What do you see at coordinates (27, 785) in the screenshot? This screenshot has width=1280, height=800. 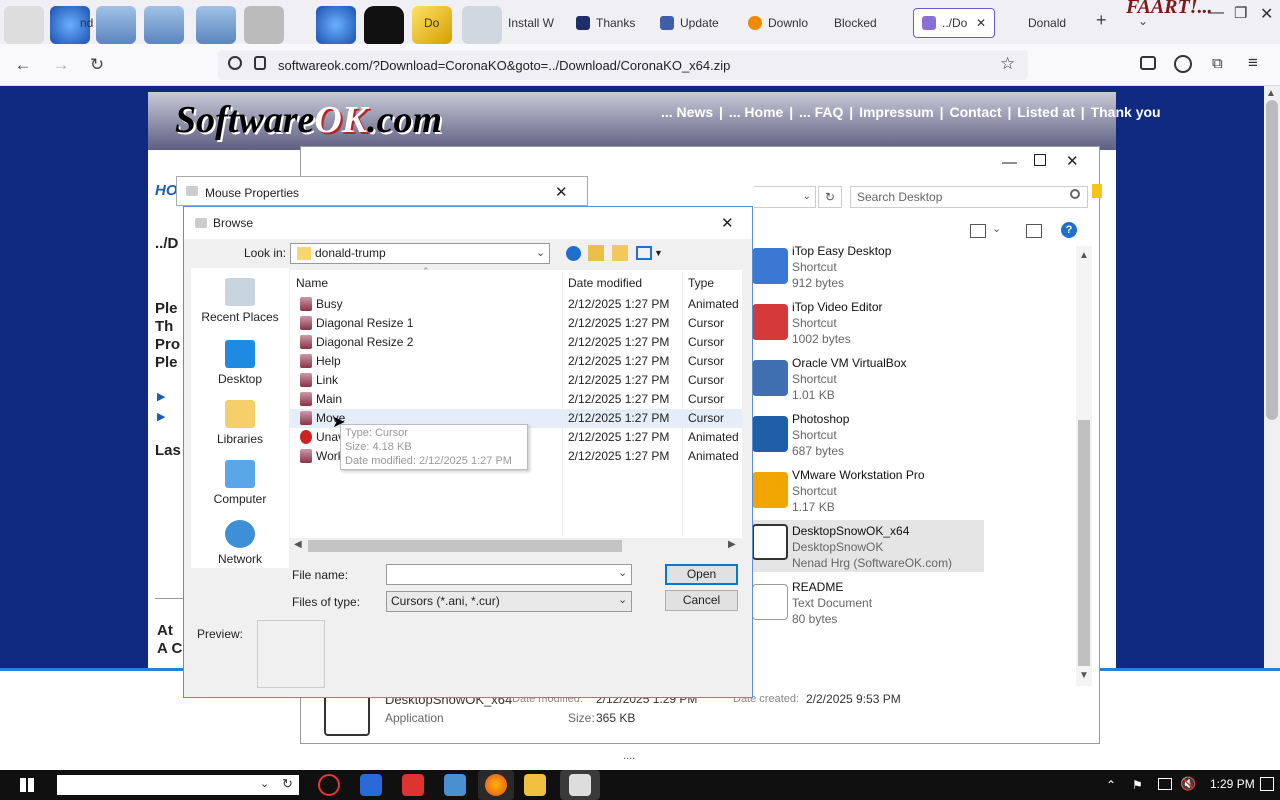 I see `windows-start-icon` at bounding box center [27, 785].